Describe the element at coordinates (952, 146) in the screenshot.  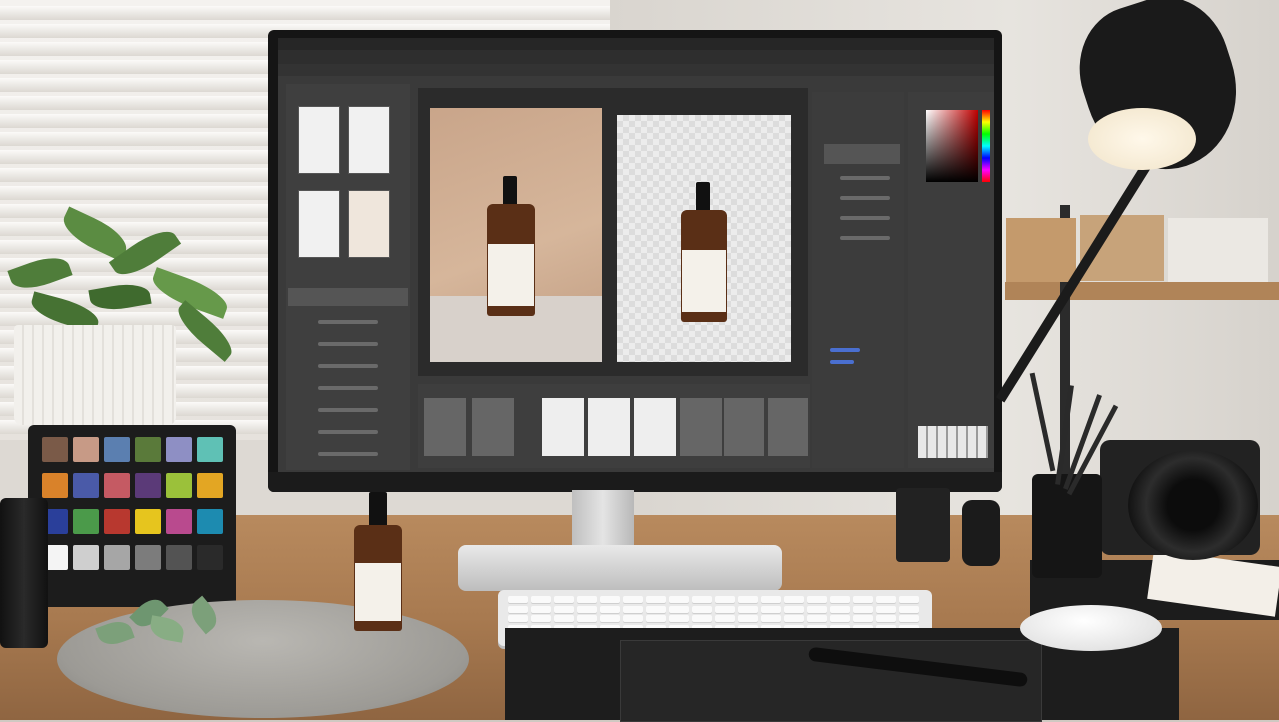
I see `color-picker` at that location.